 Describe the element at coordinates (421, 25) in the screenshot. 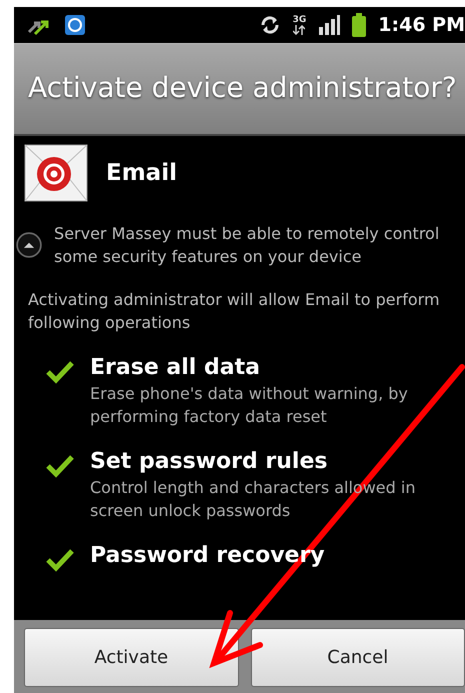

I see `clock: 1:46 PM` at that location.